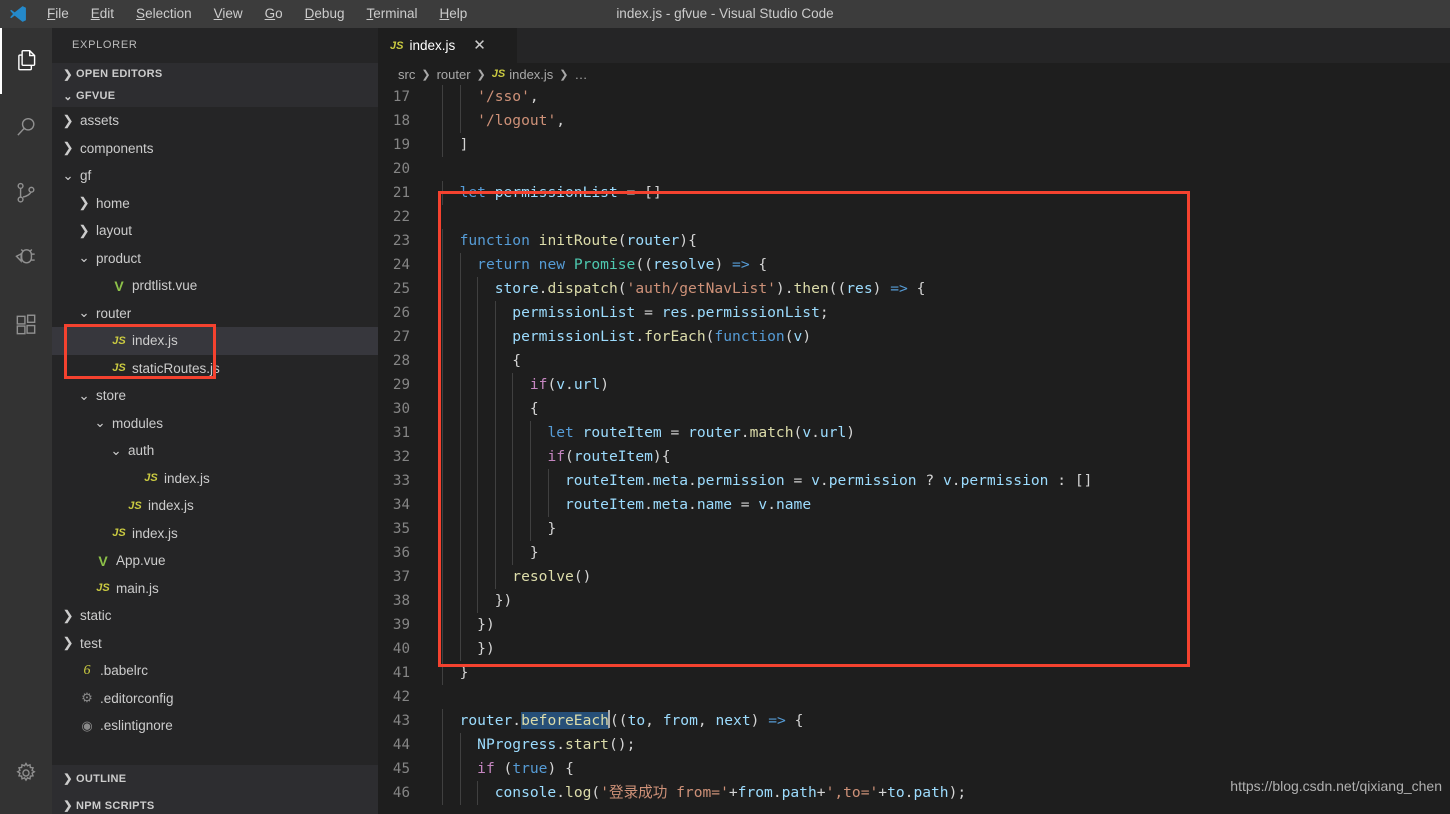  What do you see at coordinates (26, 773) in the screenshot?
I see `settings-gear-icon` at bounding box center [26, 773].